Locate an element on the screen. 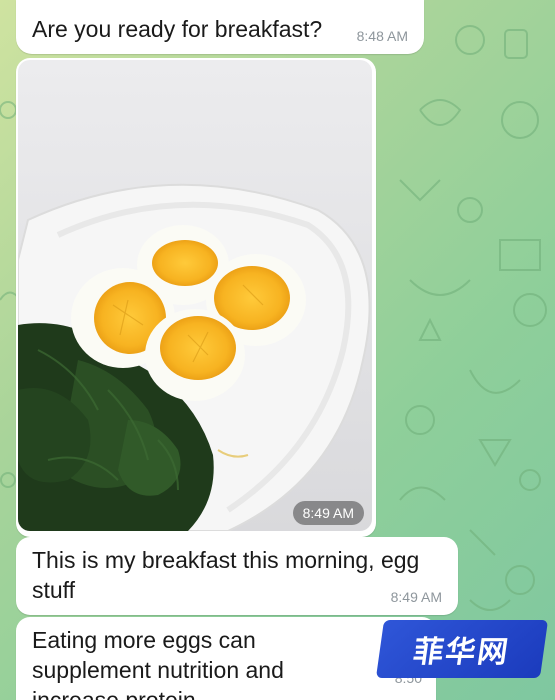 The width and height of the screenshot is (555, 700). message-bubble-1: Are you ready for breakfast? 8:48 AM is located at coordinates (220, 27).